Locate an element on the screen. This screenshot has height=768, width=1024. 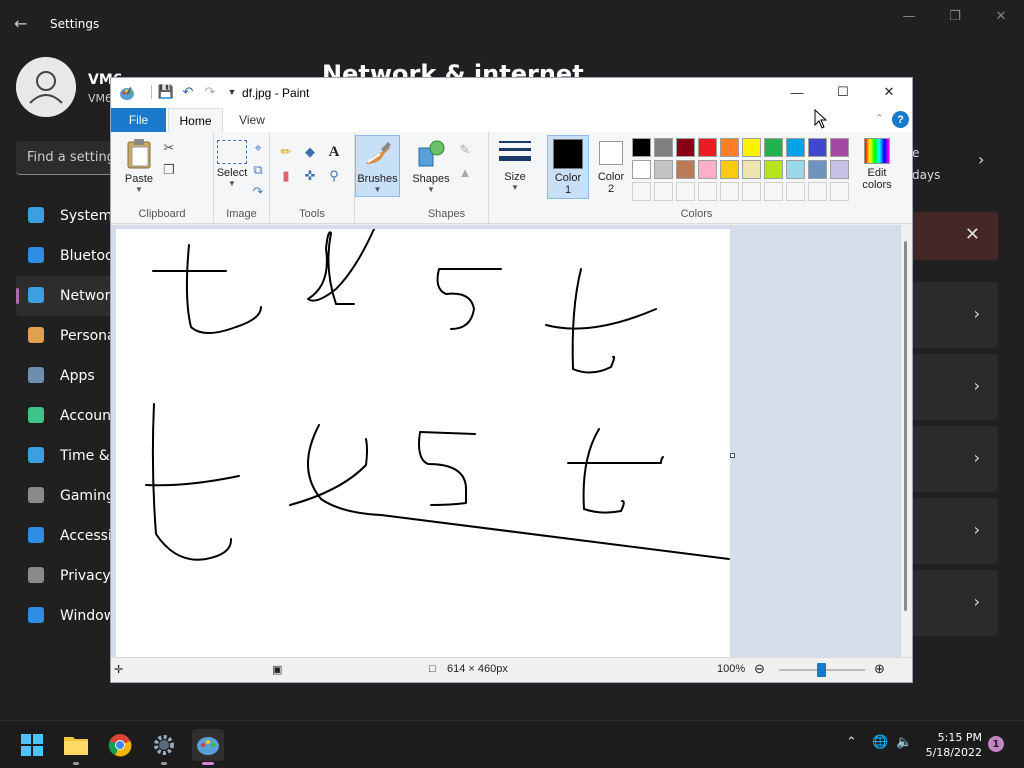
settings-taskbar-button is located at coordinates (164, 747).